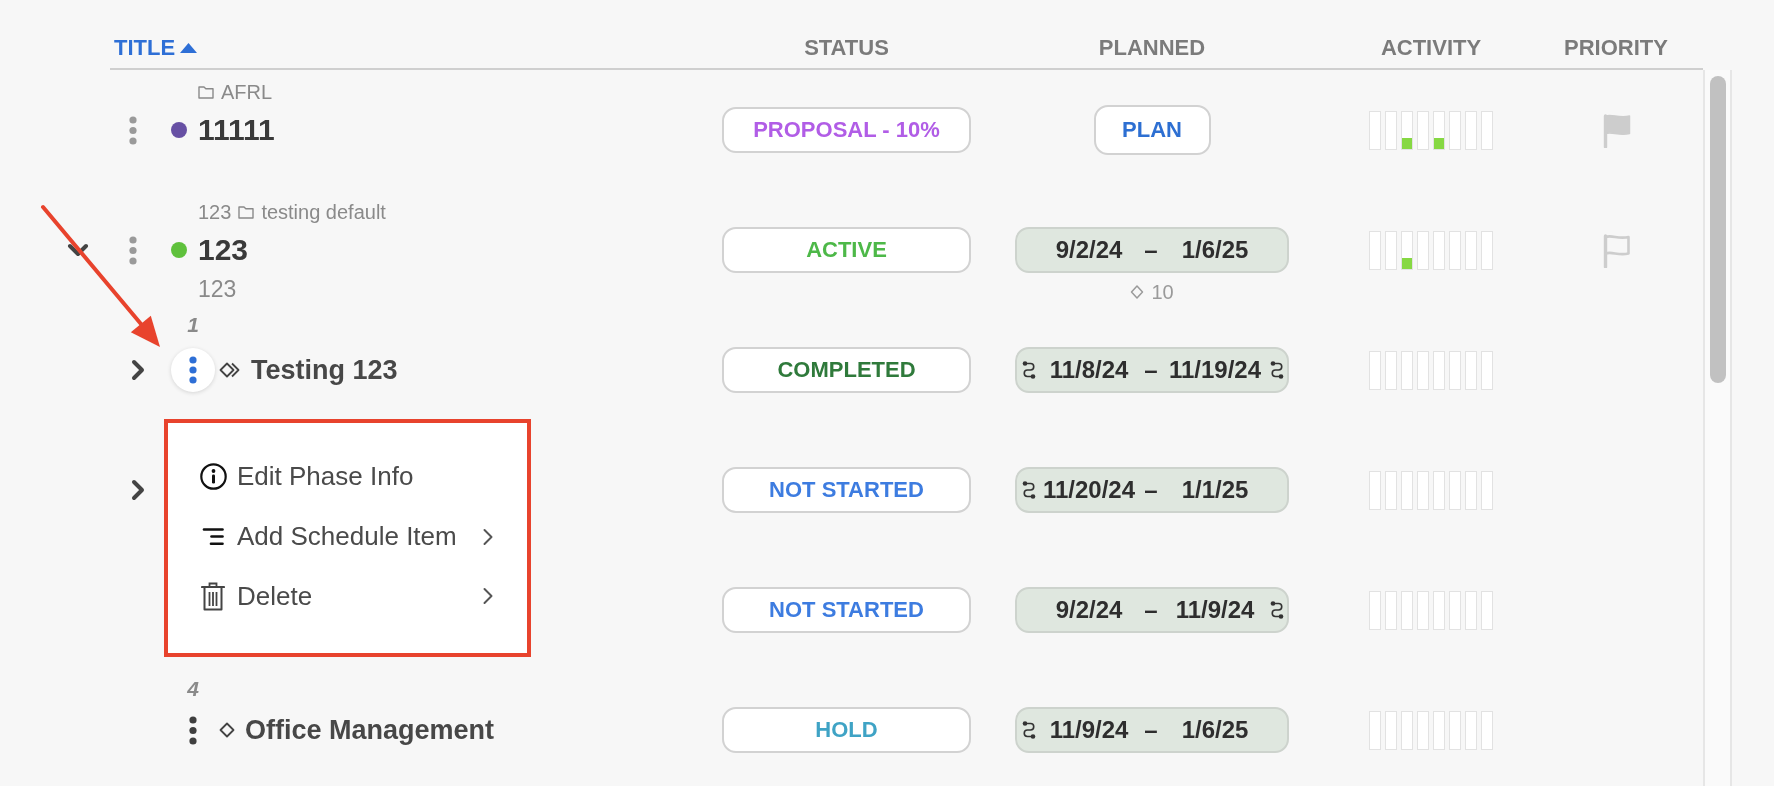  Describe the element at coordinates (347, 477) in the screenshot. I see `menu-item: Edit Phase Info` at that location.